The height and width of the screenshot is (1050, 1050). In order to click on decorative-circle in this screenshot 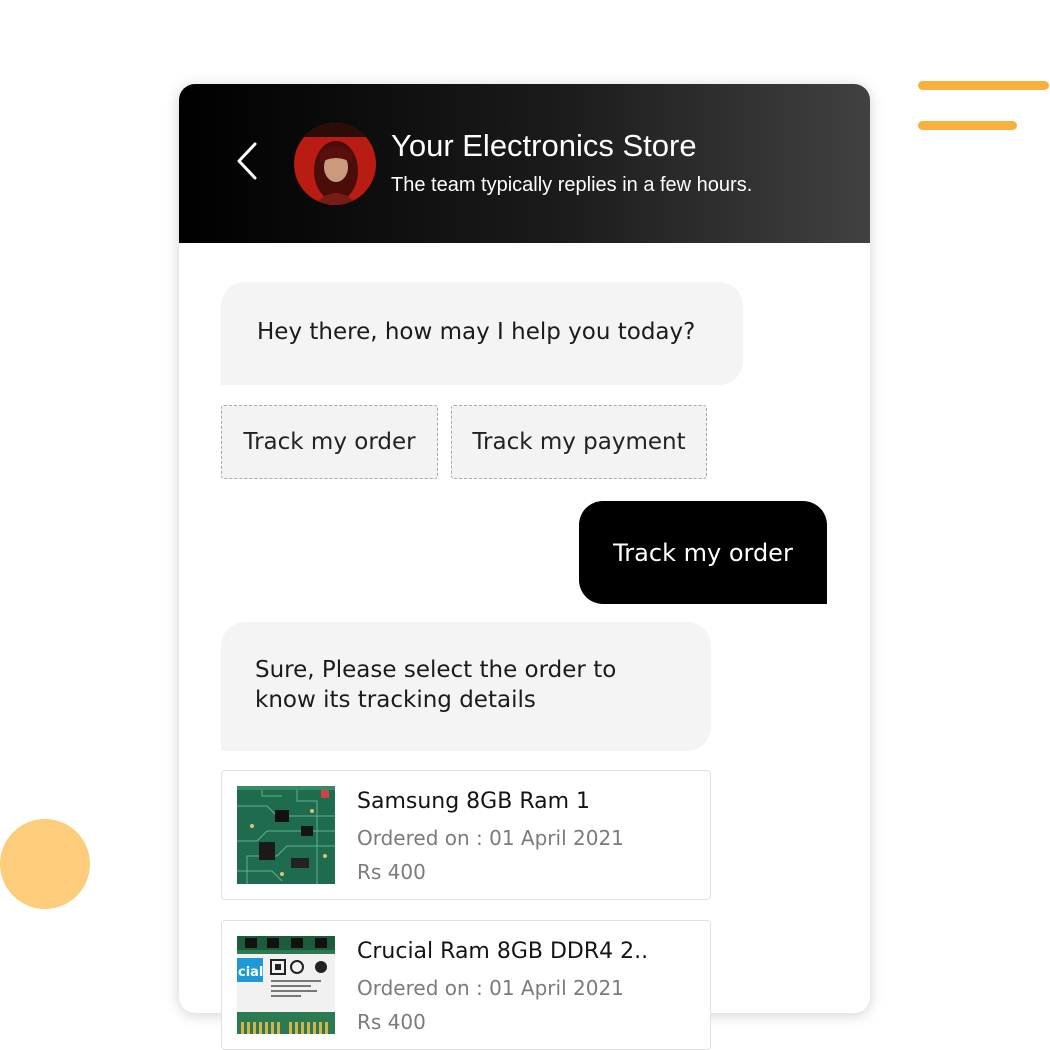, I will do `click(45, 864)`.